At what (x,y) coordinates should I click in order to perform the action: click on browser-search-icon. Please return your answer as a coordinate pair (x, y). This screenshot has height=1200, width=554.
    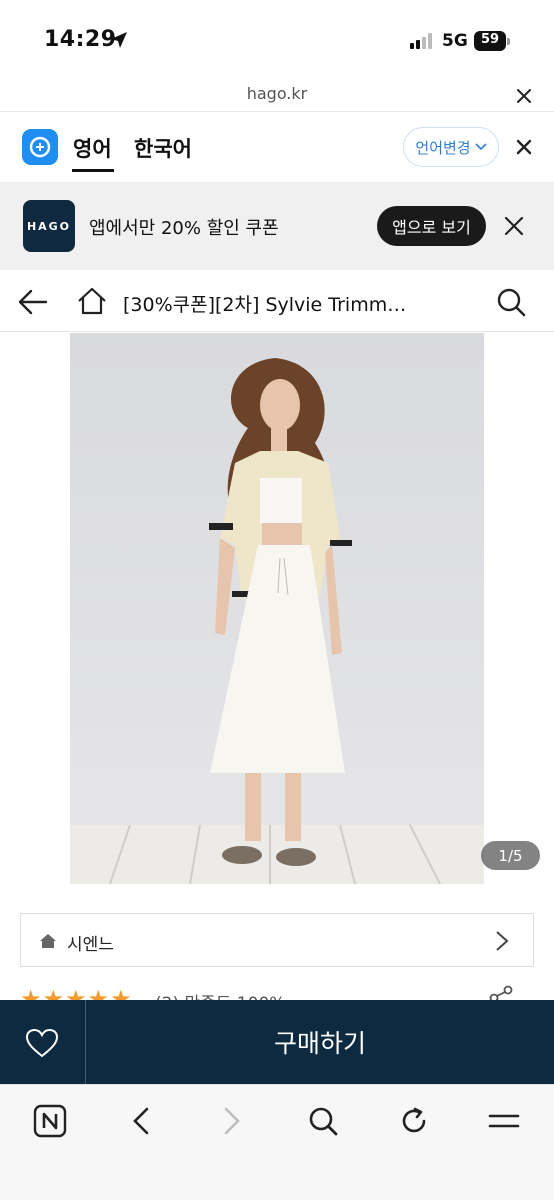
    Looking at the image, I should click on (323, 1121).